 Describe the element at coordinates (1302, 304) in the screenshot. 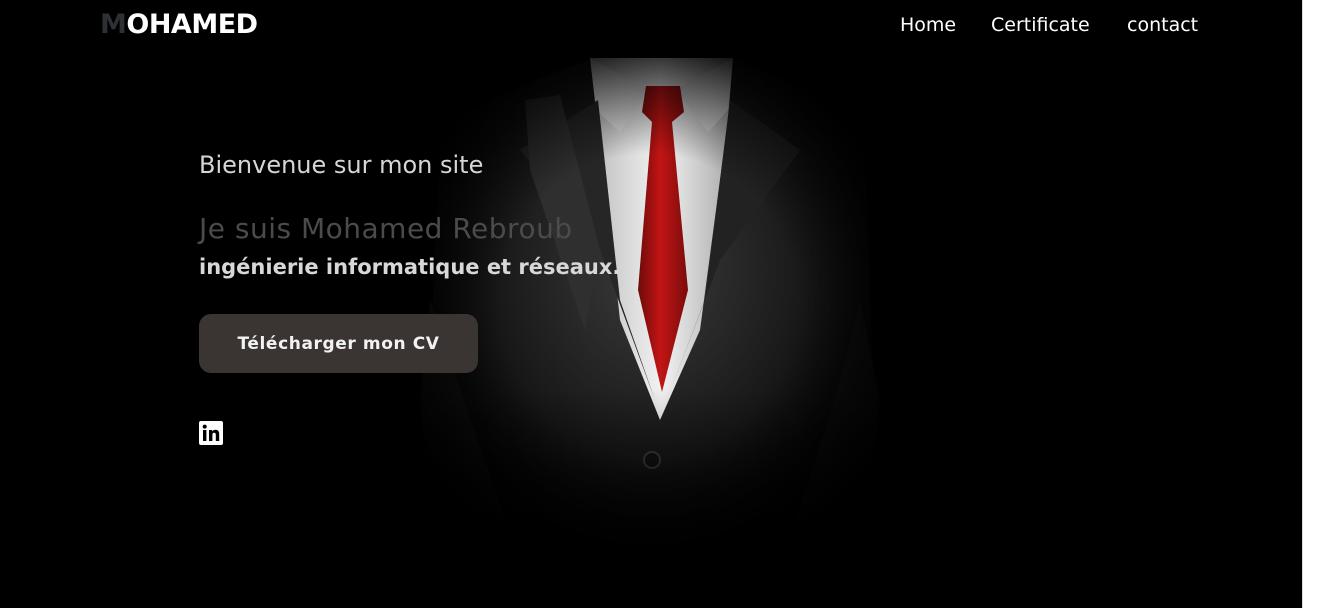

I see `edge-divider` at that location.